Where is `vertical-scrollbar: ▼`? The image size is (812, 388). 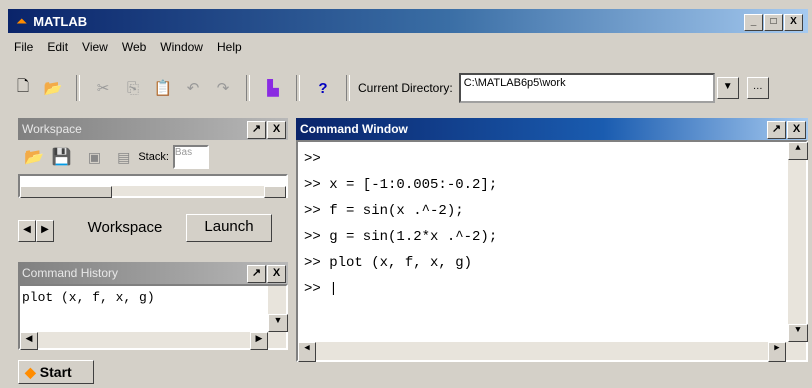
vertical-scrollbar: ▼ is located at coordinates (278, 309).